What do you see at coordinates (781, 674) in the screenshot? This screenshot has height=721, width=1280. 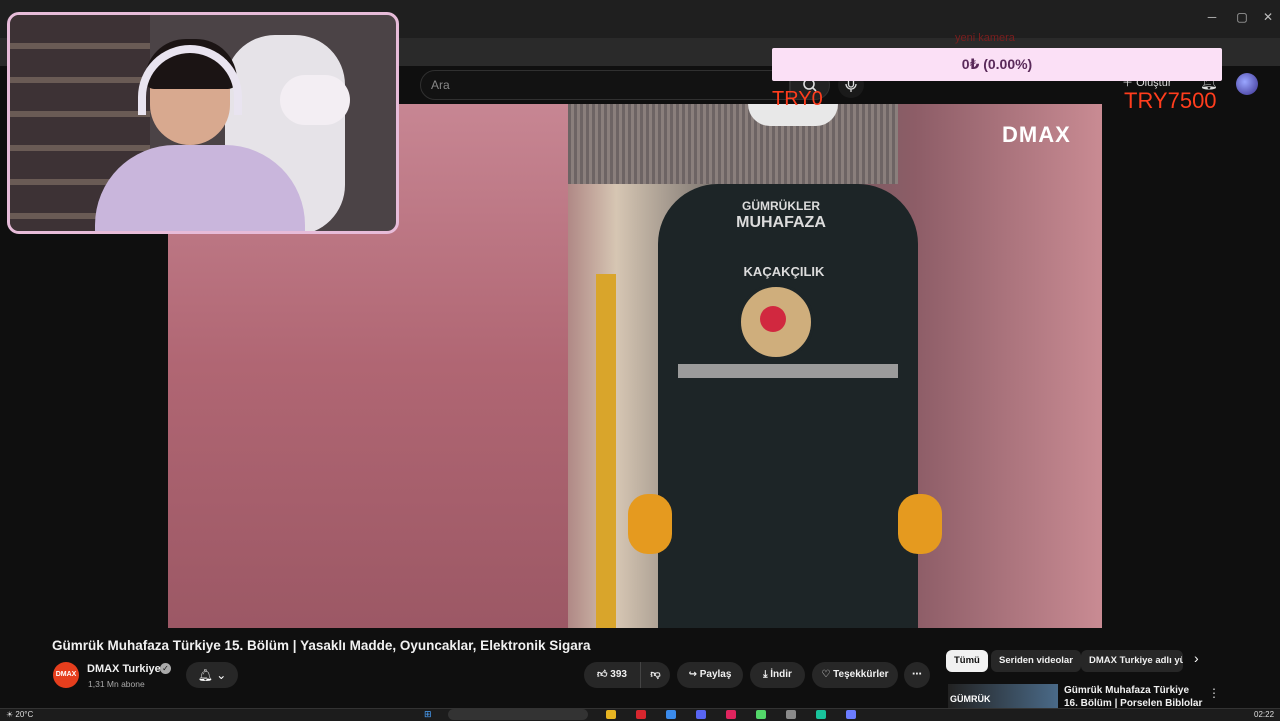 I see `download-label: İndir` at bounding box center [781, 674].